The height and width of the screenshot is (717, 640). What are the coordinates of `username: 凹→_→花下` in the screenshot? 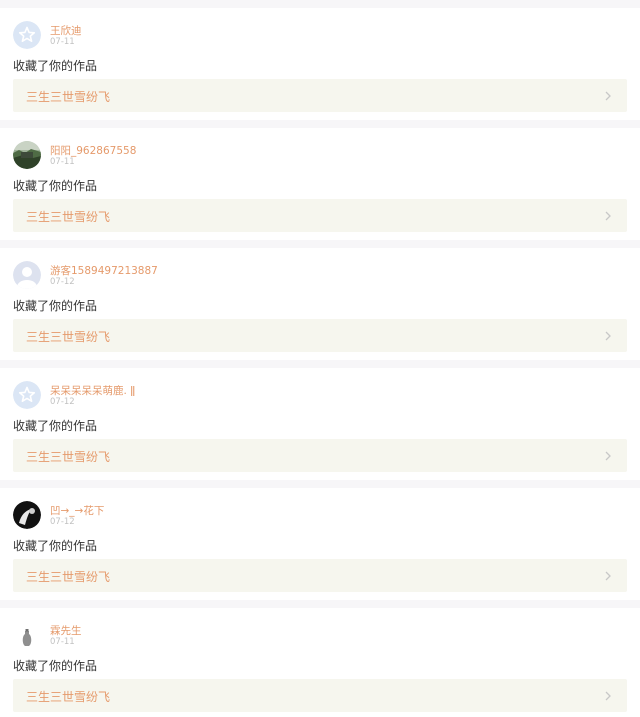 It's located at (77, 510).